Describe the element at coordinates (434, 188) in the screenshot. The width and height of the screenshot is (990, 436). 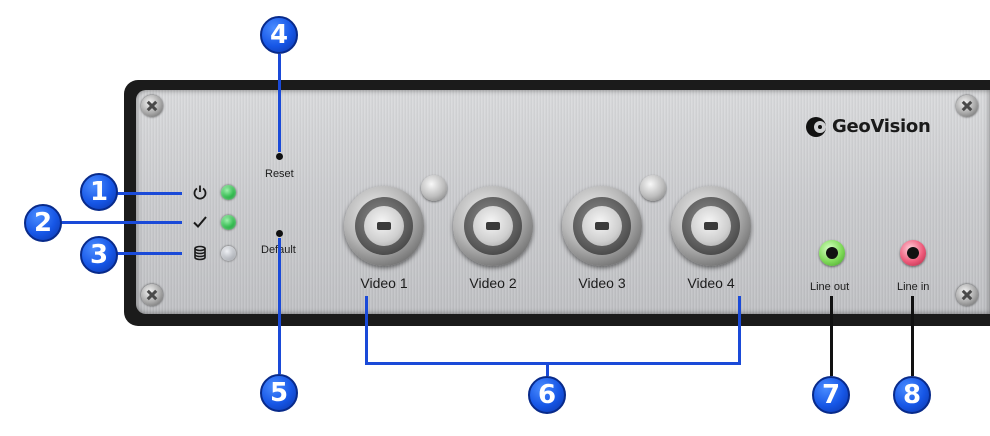
I see `mounting-nut-left` at that location.